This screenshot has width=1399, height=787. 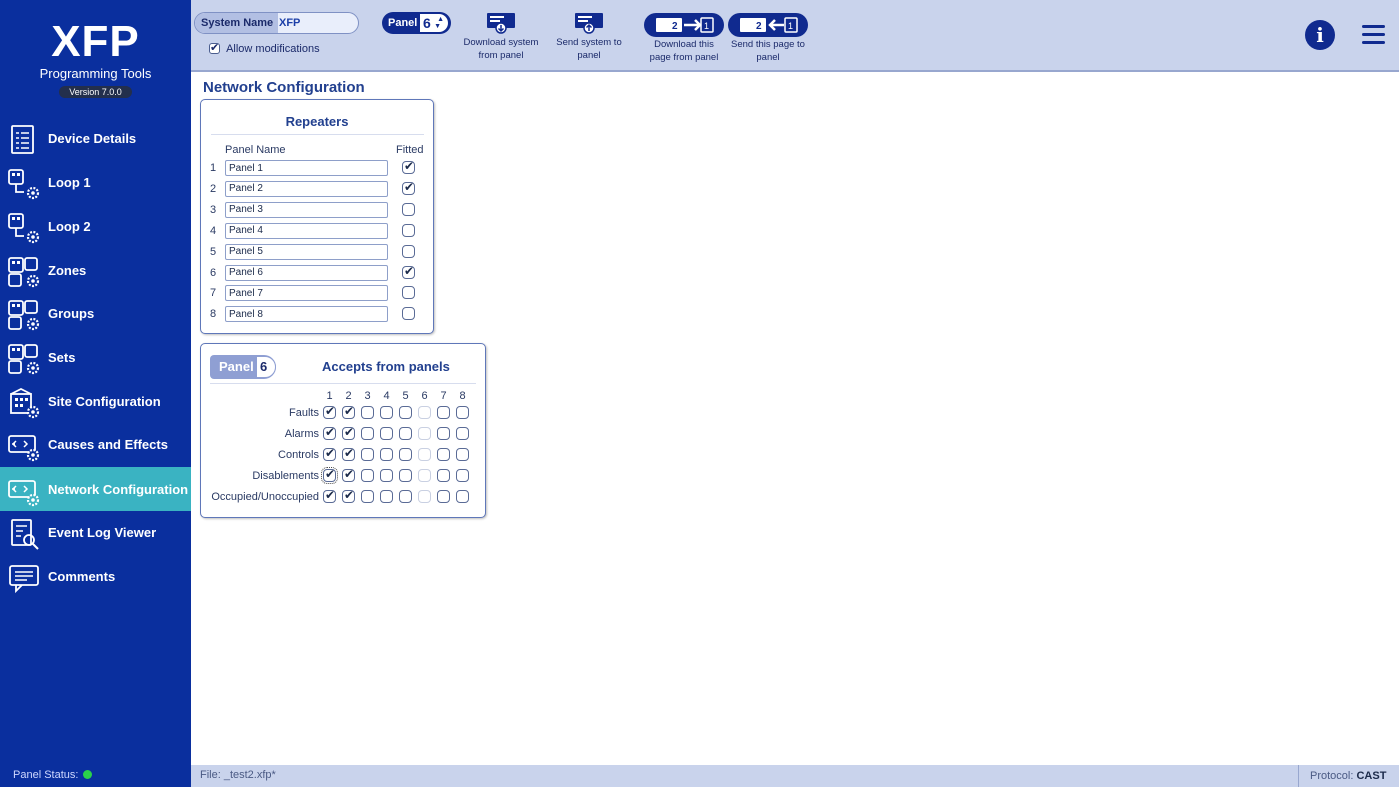 What do you see at coordinates (95, 226) in the screenshot?
I see `sidebar-item-loop-2: Loop 2` at bounding box center [95, 226].